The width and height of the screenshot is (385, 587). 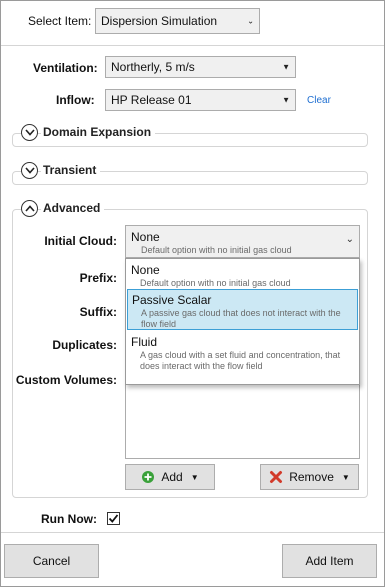 I want to click on add-item-button-label: Add Item, so click(x=329, y=561).